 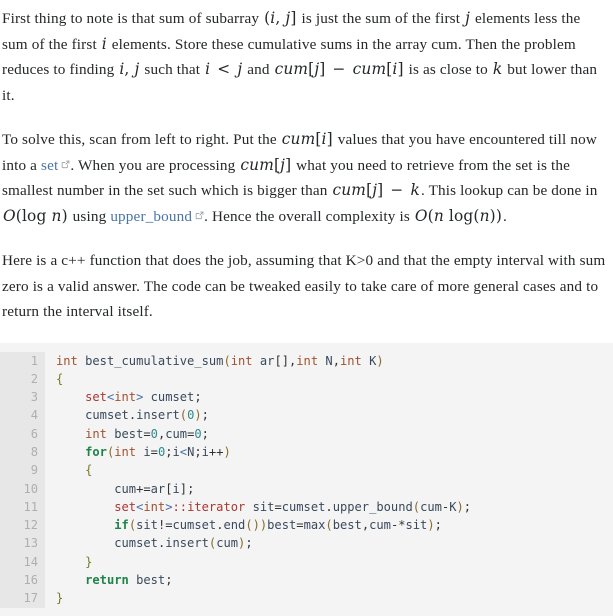 I want to click on code-line-number: 12, so click(x=30, y=525).